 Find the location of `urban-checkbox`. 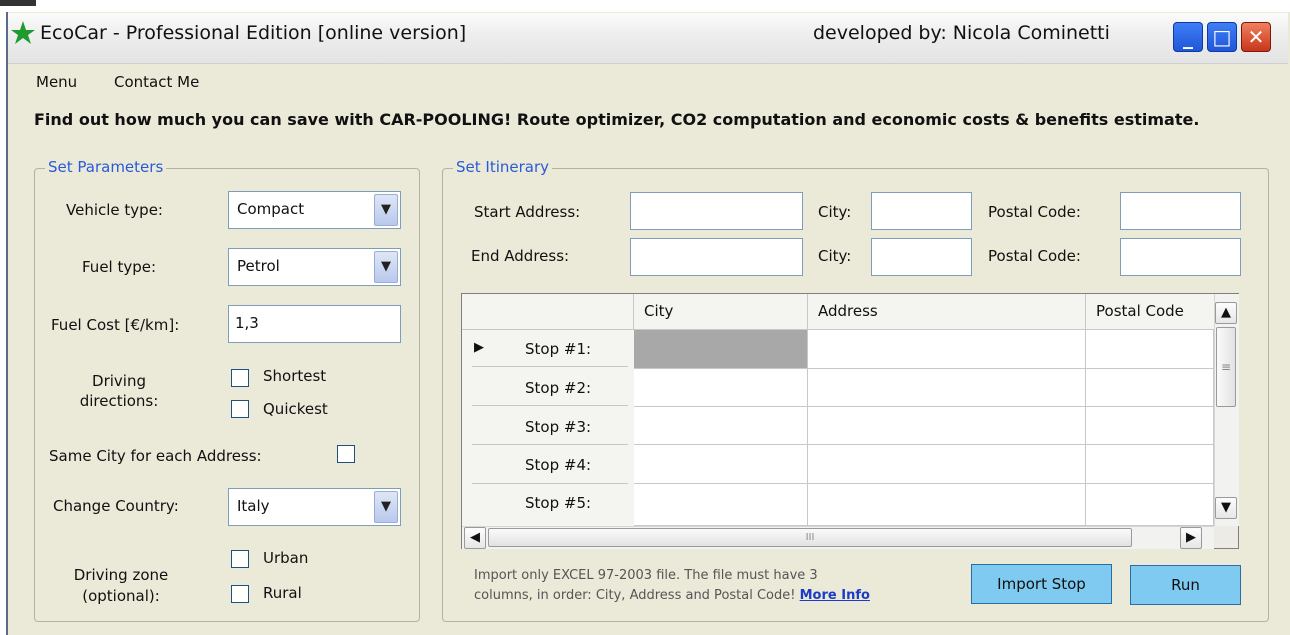

urban-checkbox is located at coordinates (240, 559).